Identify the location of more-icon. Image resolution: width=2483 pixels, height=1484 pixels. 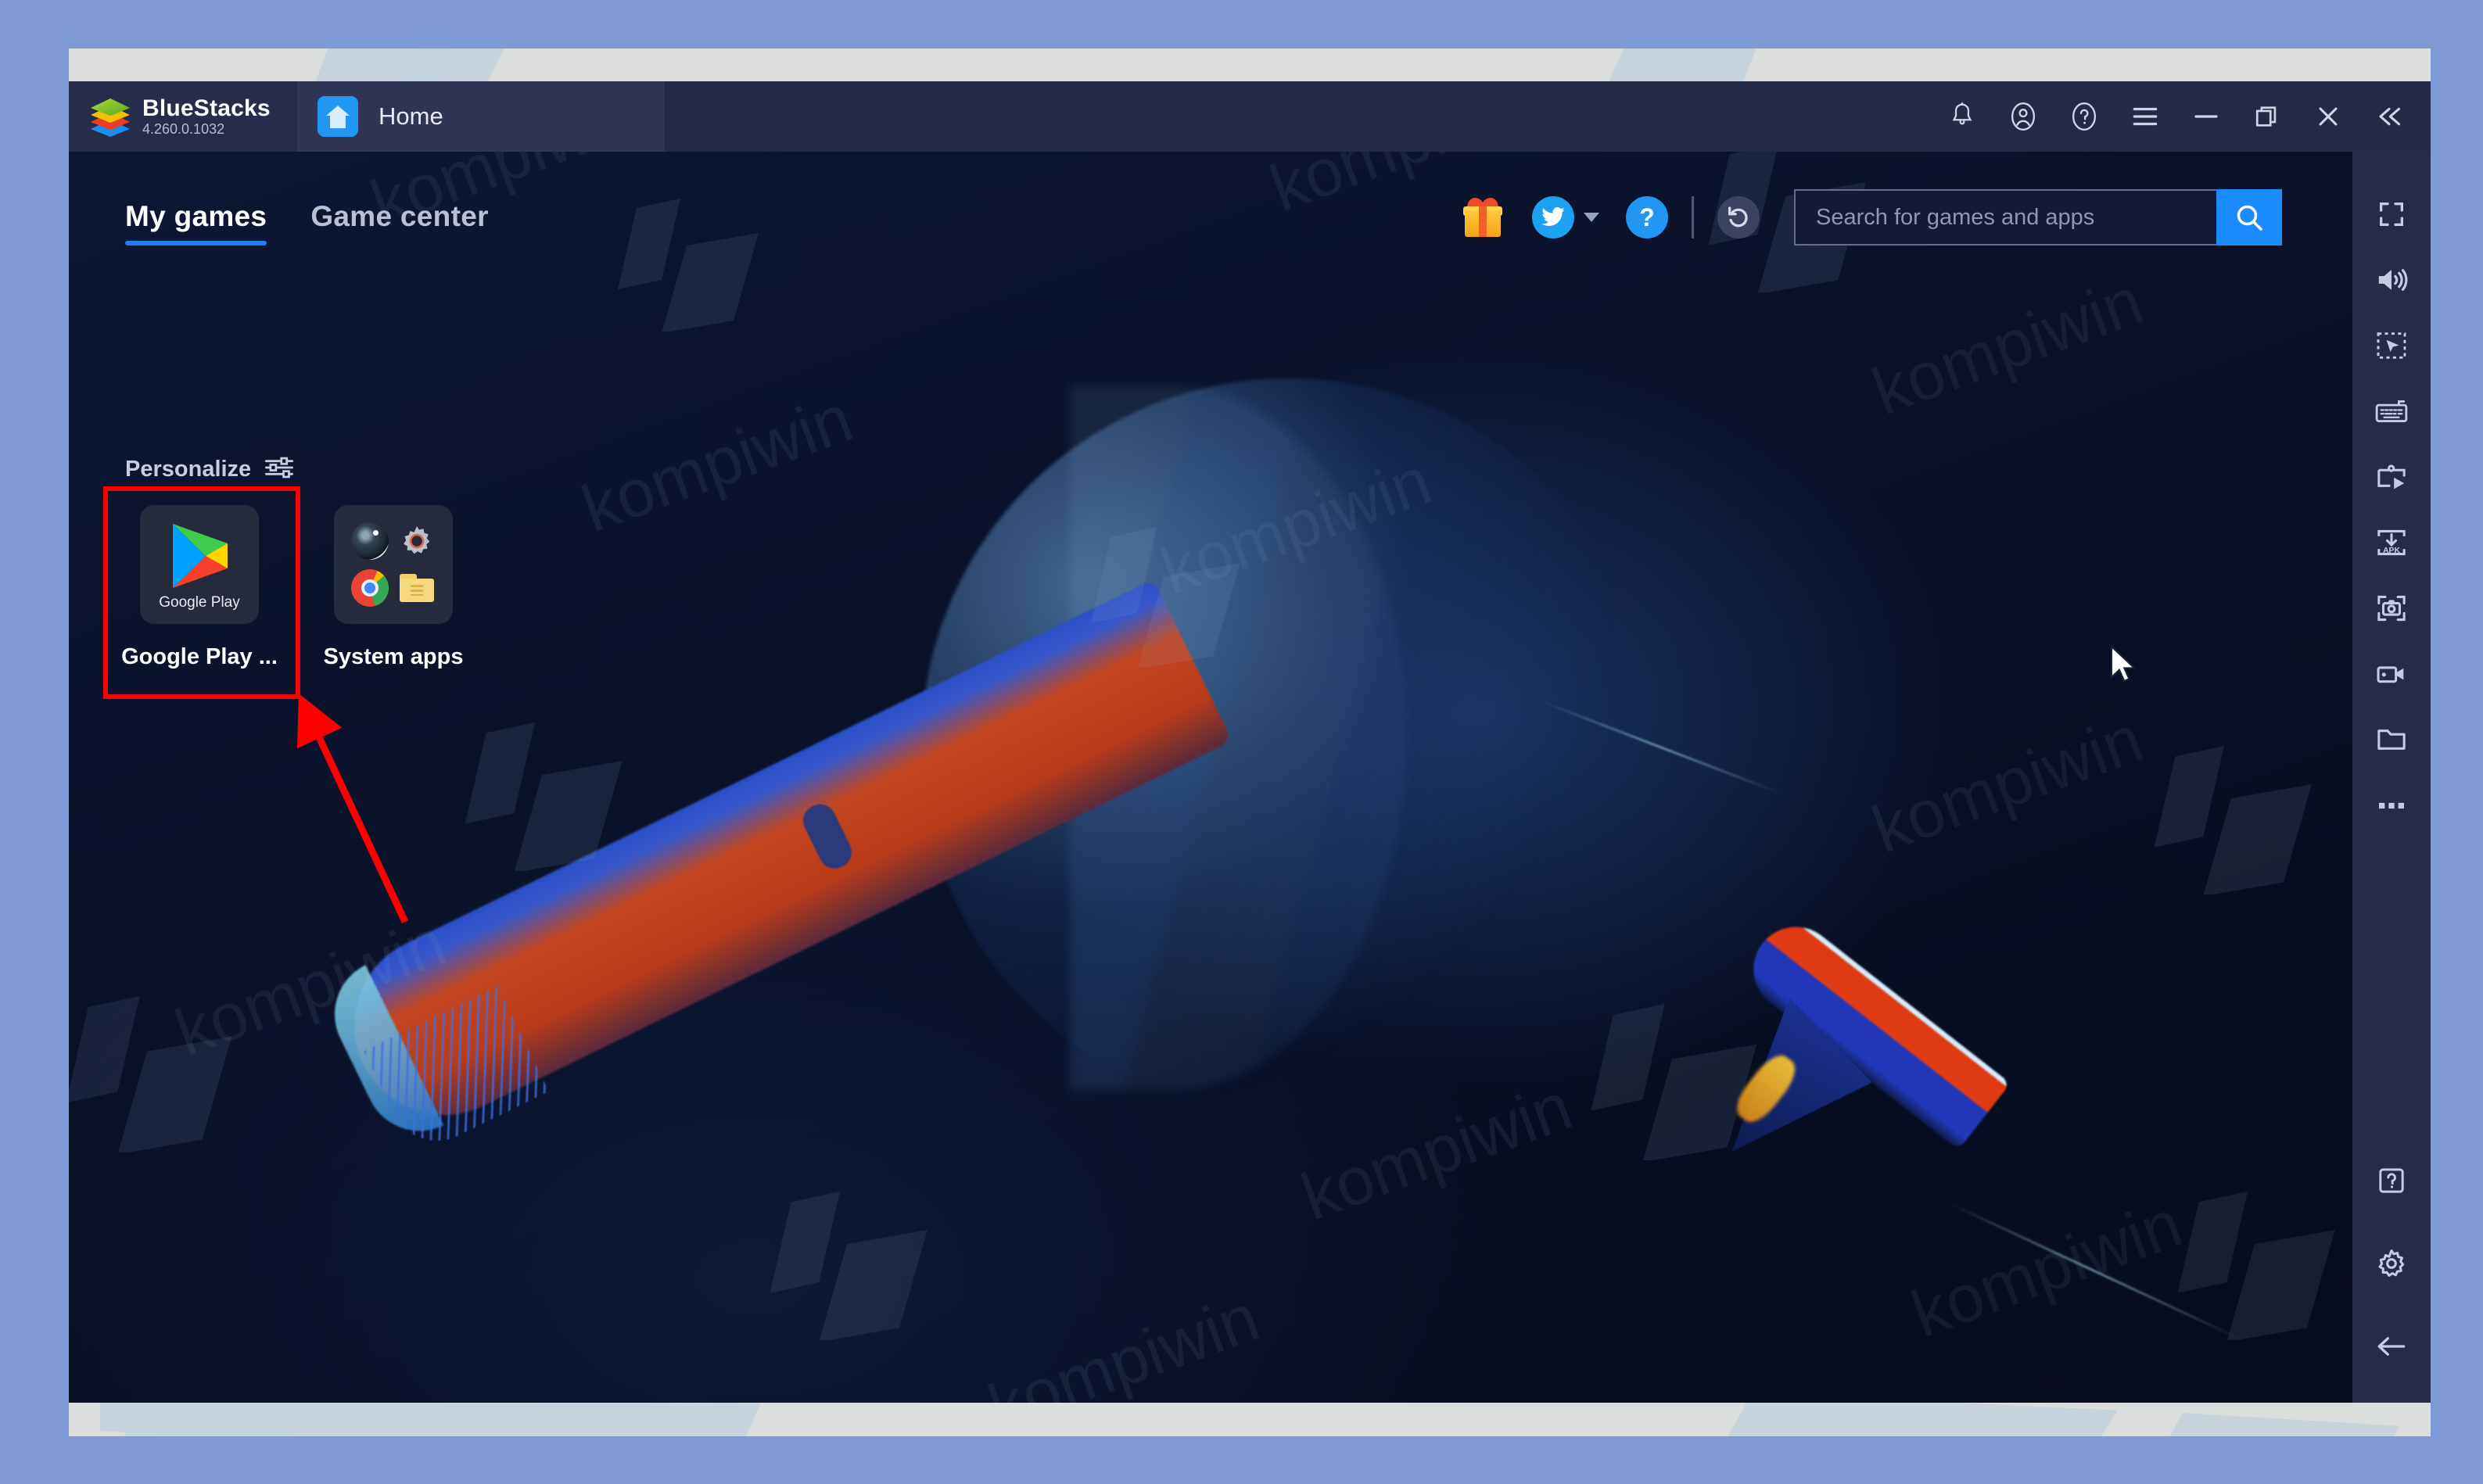
(2391, 805).